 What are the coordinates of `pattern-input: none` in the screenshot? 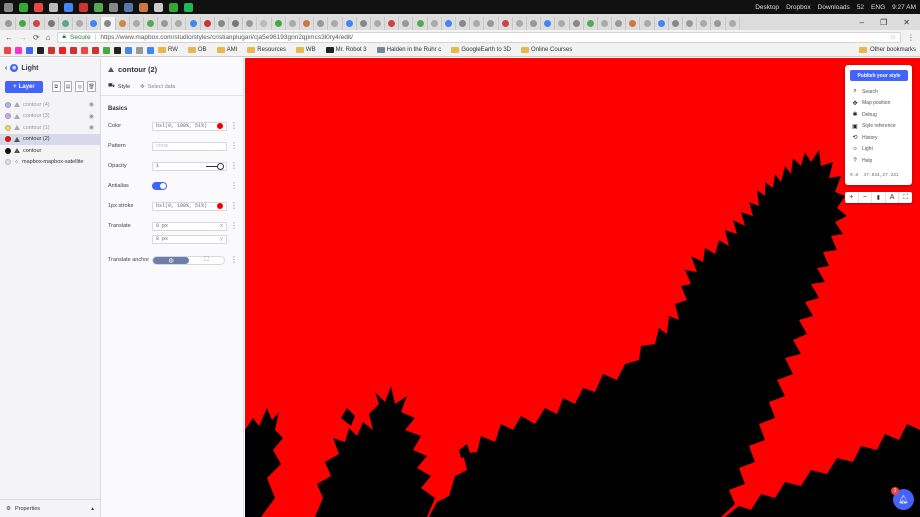 It's located at (189, 146).